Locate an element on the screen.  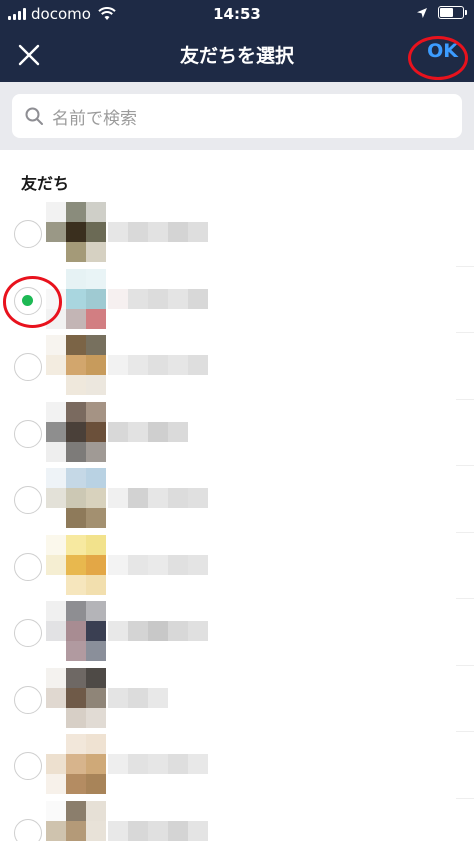
status-time: 14:53 is located at coordinates (237, 14).